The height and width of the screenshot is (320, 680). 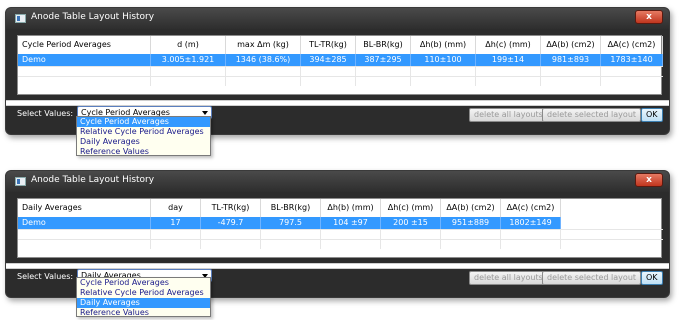 I want to click on table-cell: 797.5, so click(x=291, y=223).